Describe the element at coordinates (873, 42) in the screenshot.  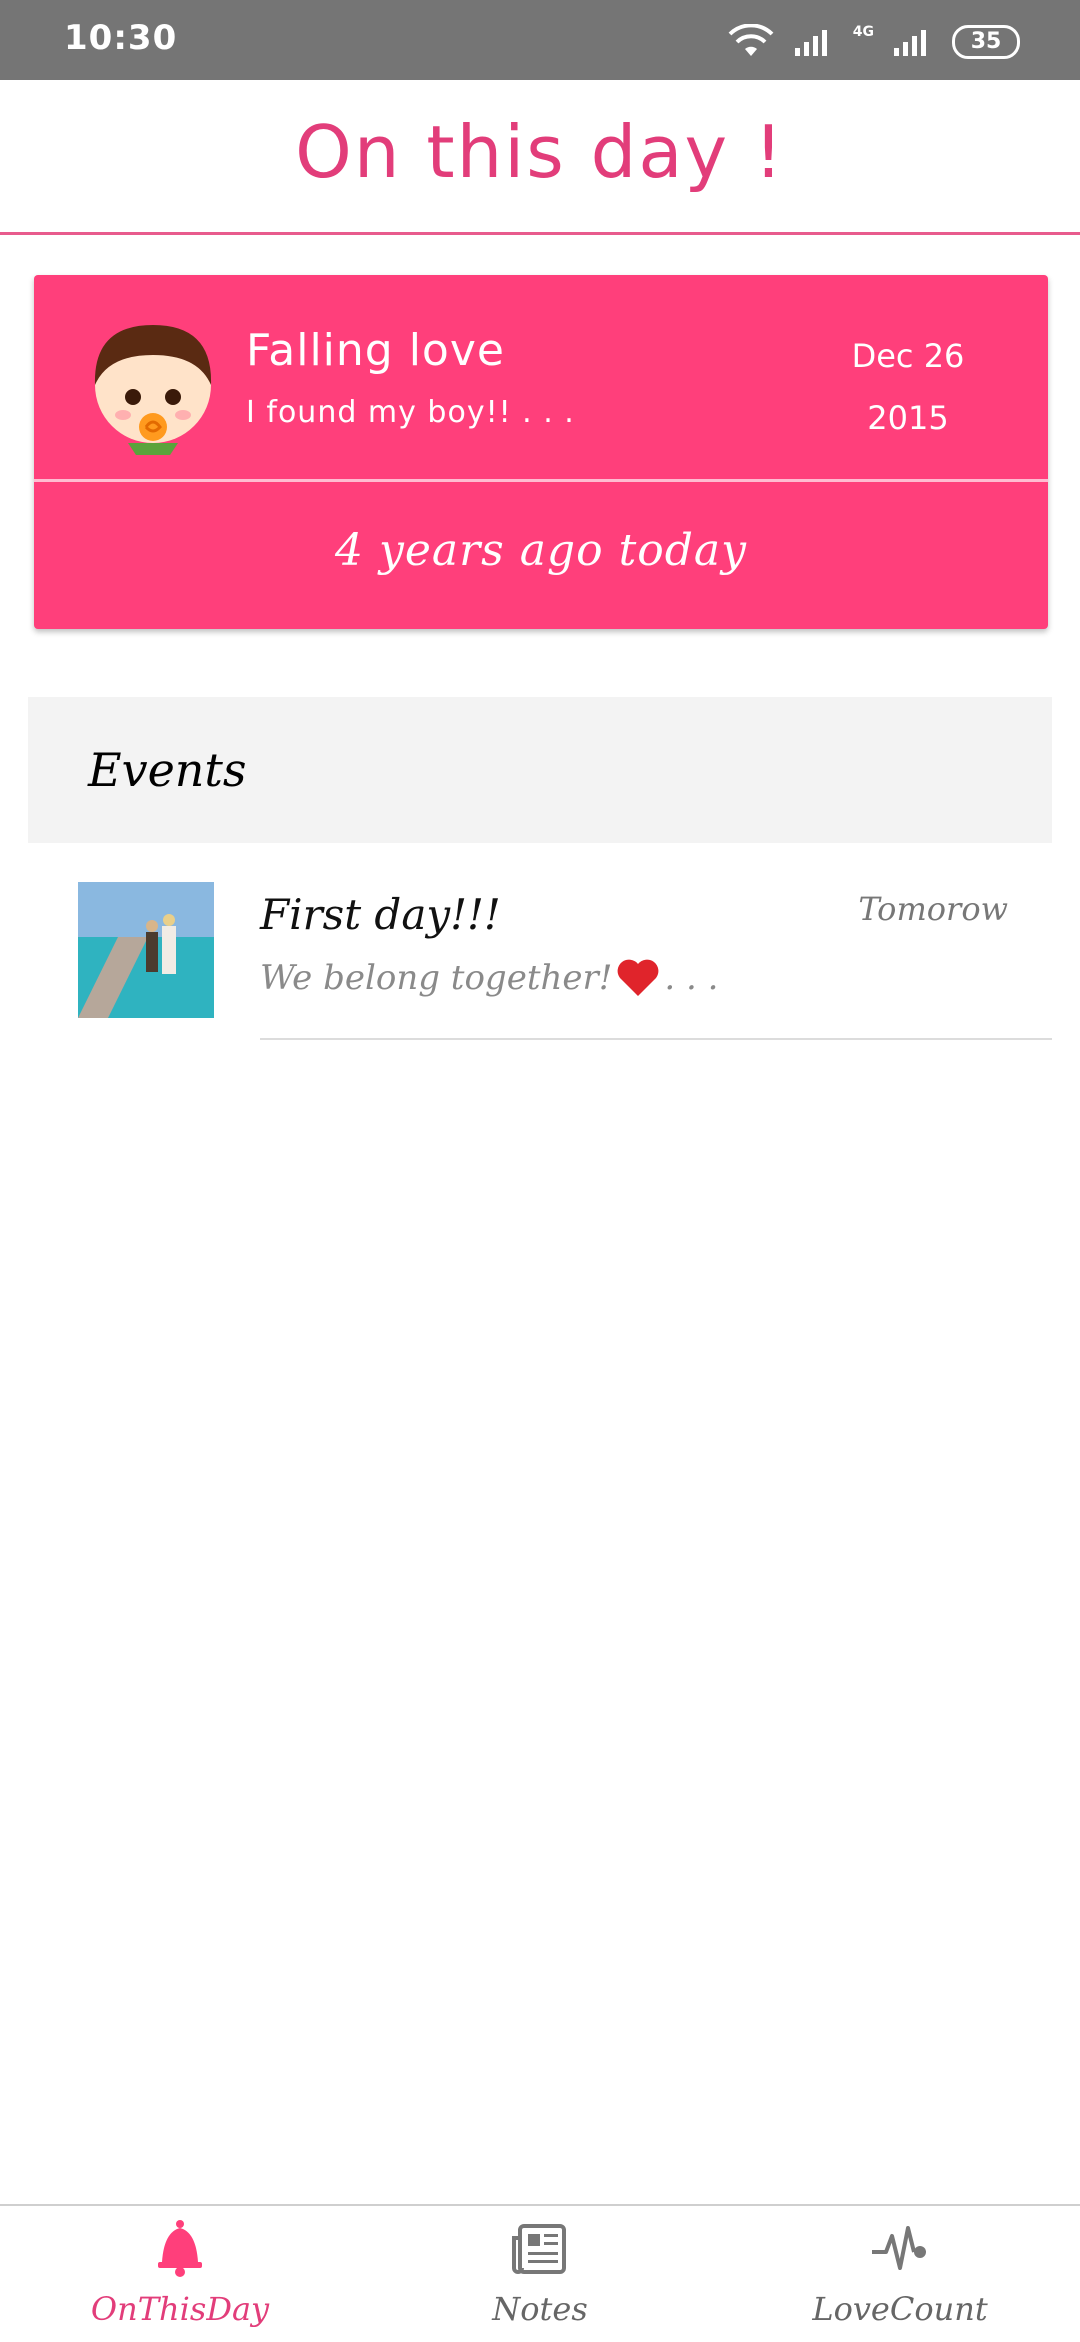
I see `status-icons: 4G 35` at that location.